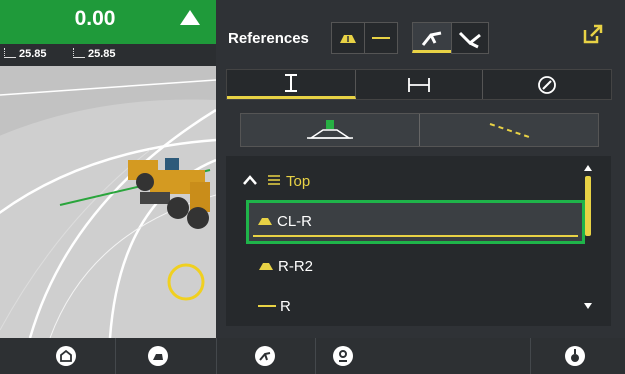 The height and width of the screenshot is (374, 625). I want to click on tab-horizontal, so click(419, 84).